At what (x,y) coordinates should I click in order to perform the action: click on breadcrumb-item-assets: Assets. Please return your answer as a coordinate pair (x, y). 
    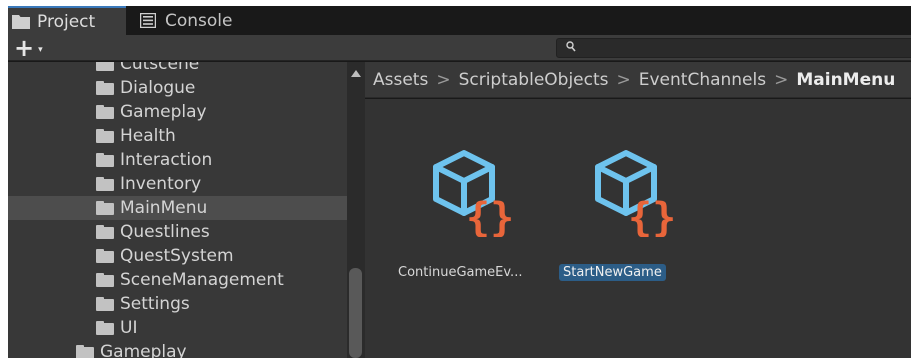
    Looking at the image, I should click on (400, 80).